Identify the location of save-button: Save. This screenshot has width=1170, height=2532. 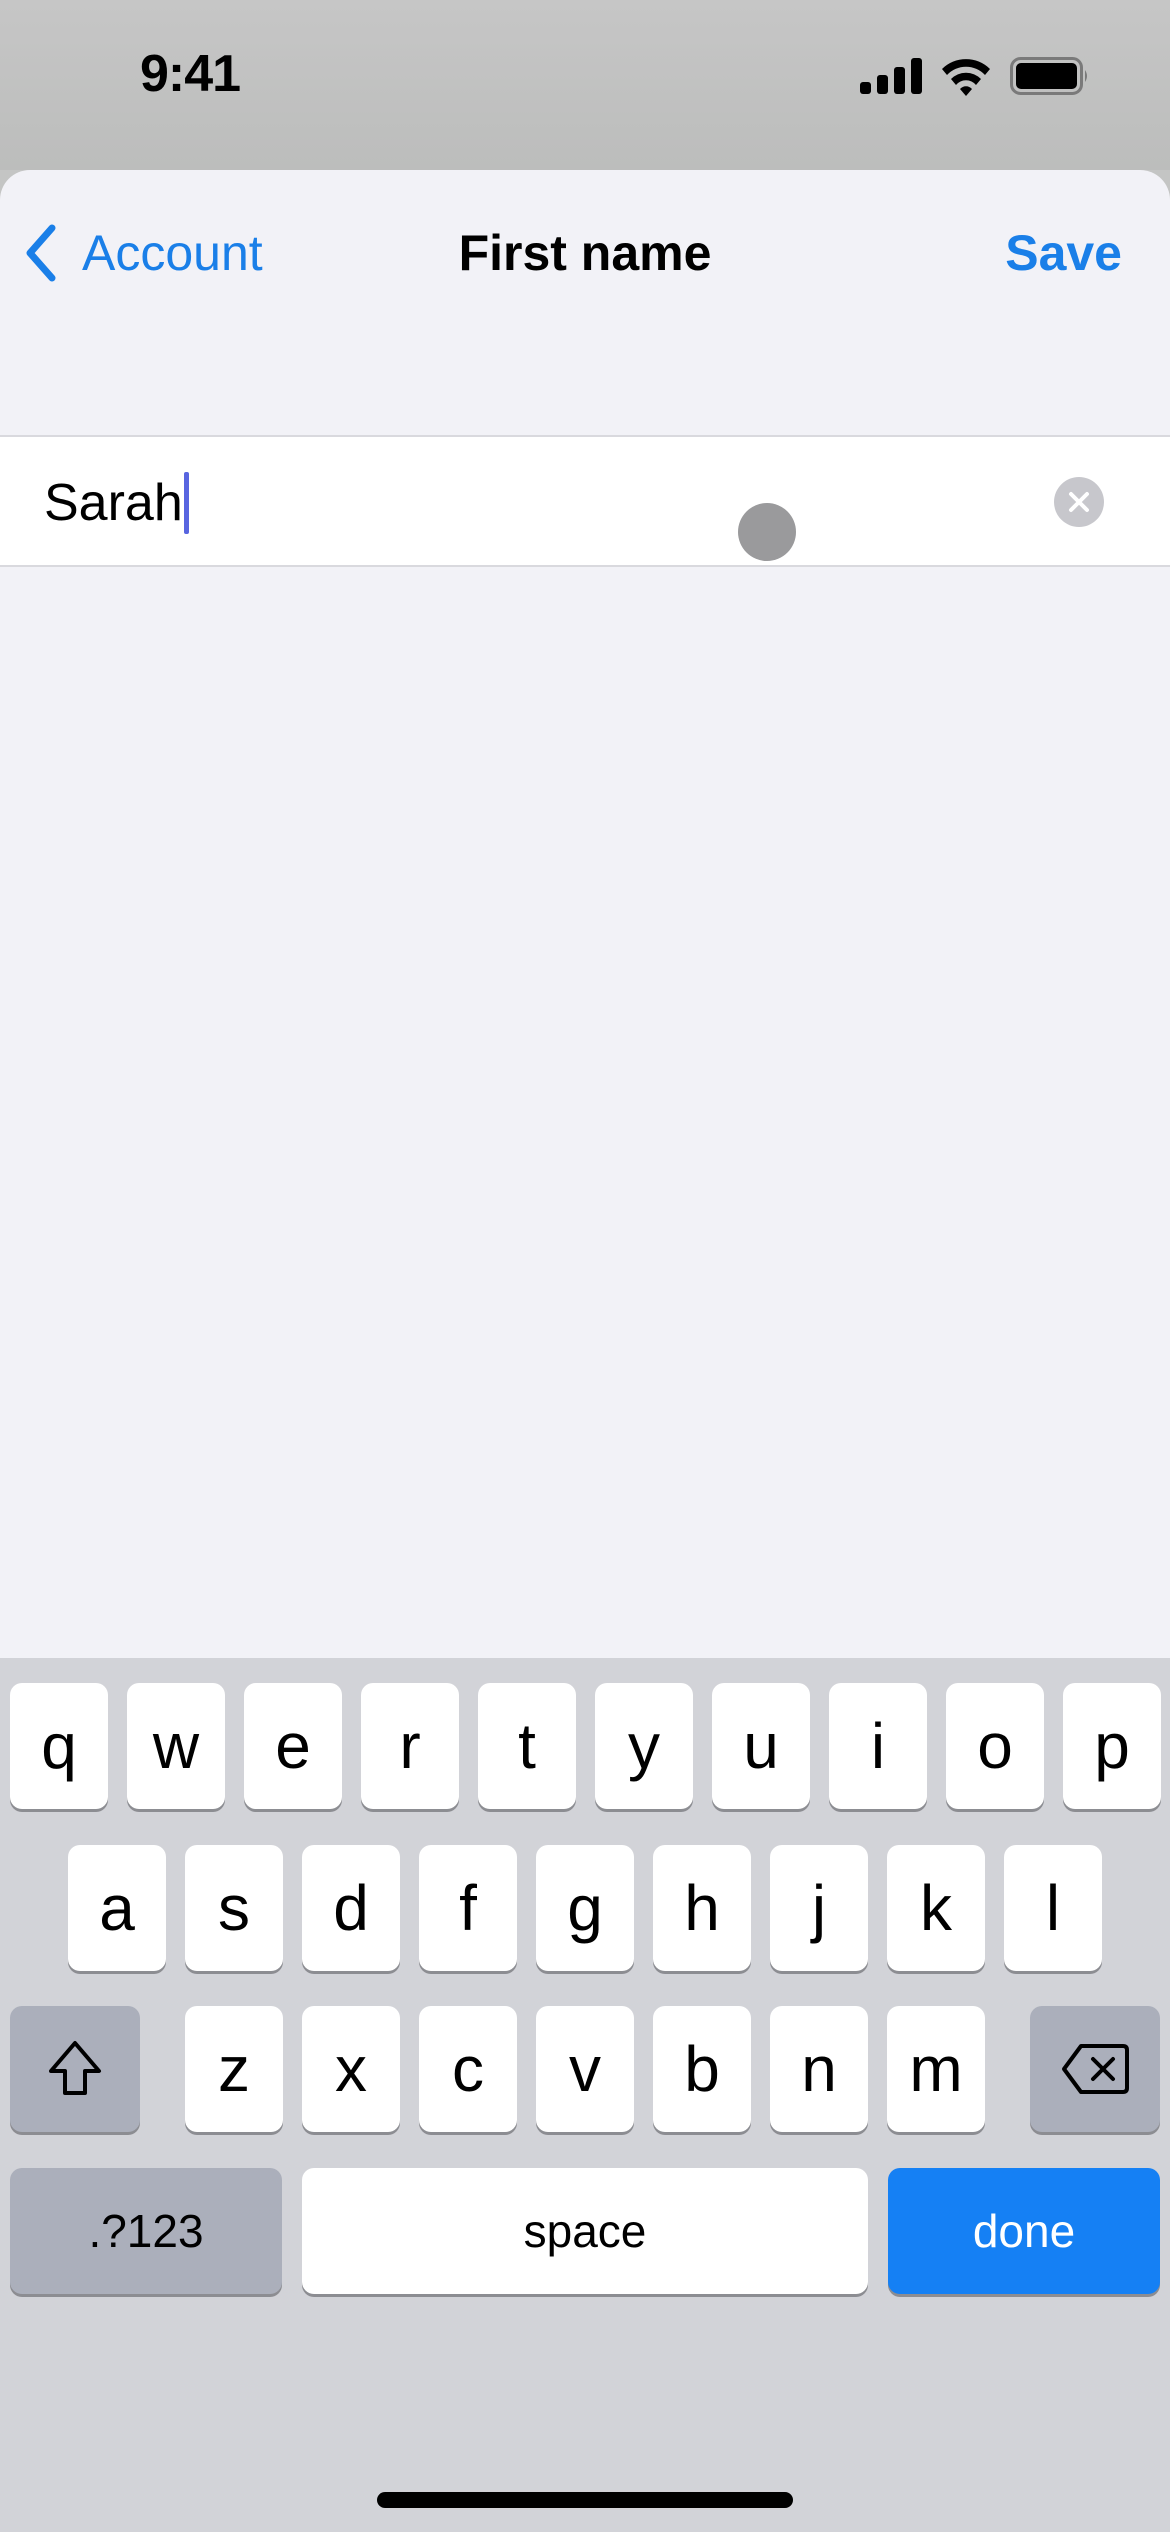
(1063, 253).